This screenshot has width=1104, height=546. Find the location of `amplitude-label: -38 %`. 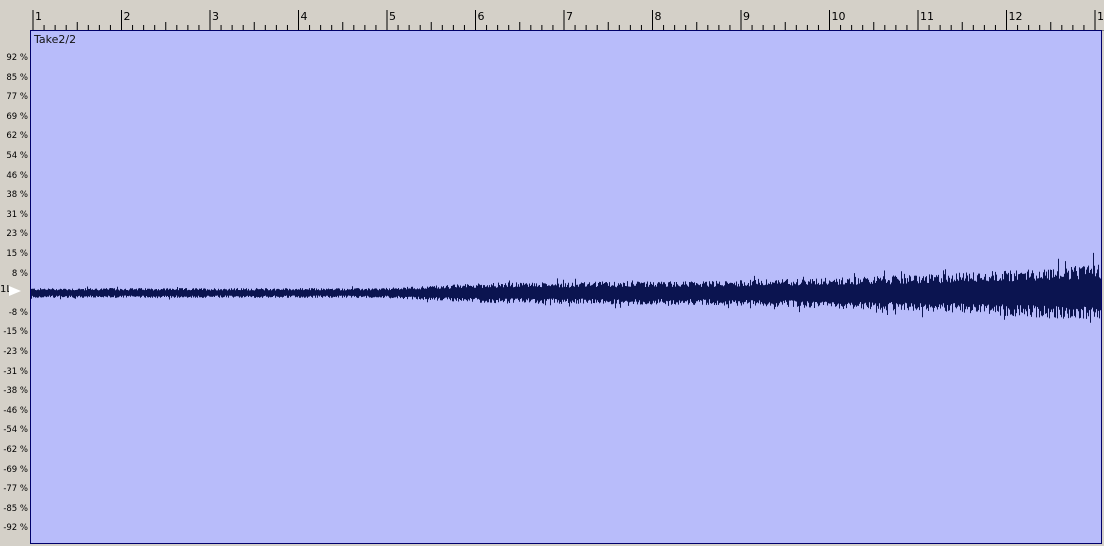

amplitude-label: -38 % is located at coordinates (15, 391).